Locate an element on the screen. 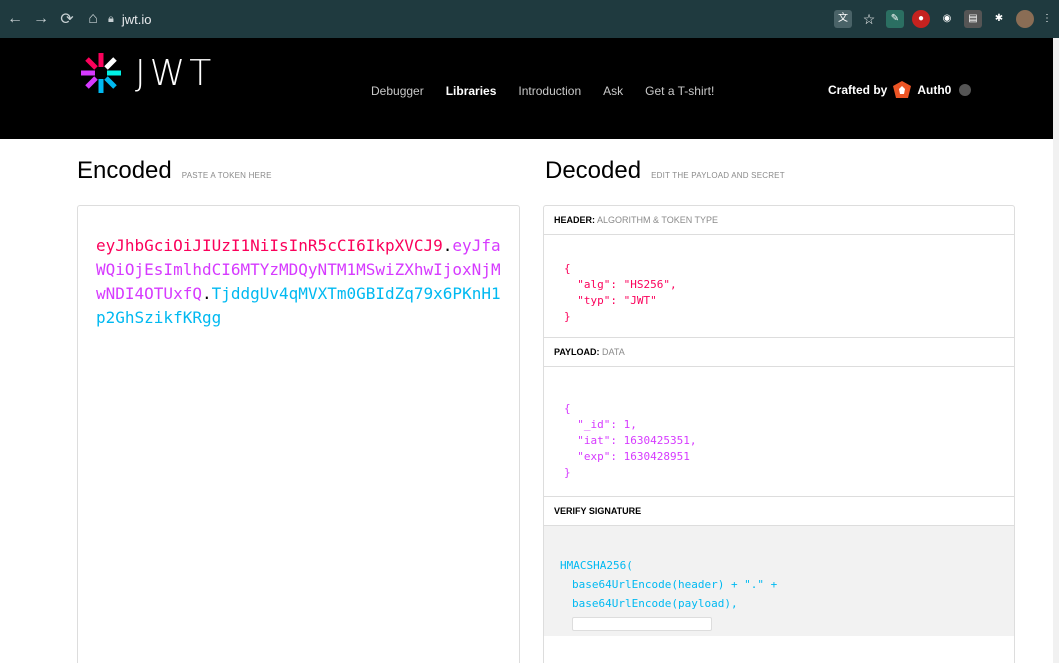  header-section-label: HEADER: ALGORITHM & TOKEN TYPE is located at coordinates (779, 220).